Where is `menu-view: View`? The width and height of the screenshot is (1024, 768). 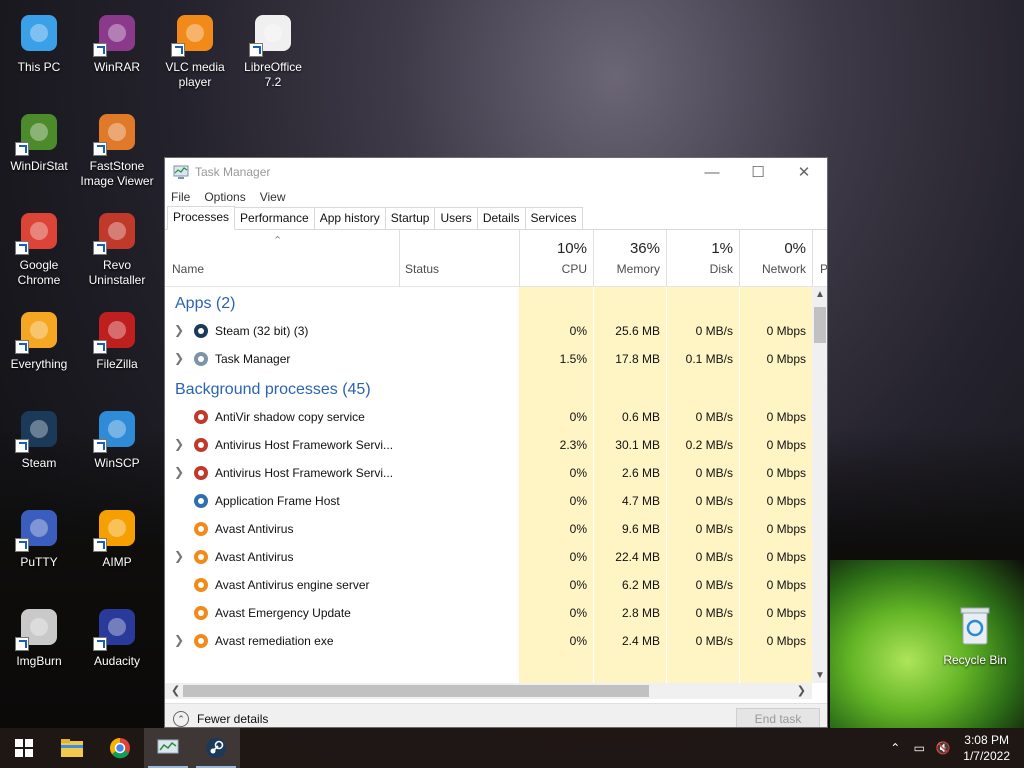
menu-view: View is located at coordinates (273, 197).